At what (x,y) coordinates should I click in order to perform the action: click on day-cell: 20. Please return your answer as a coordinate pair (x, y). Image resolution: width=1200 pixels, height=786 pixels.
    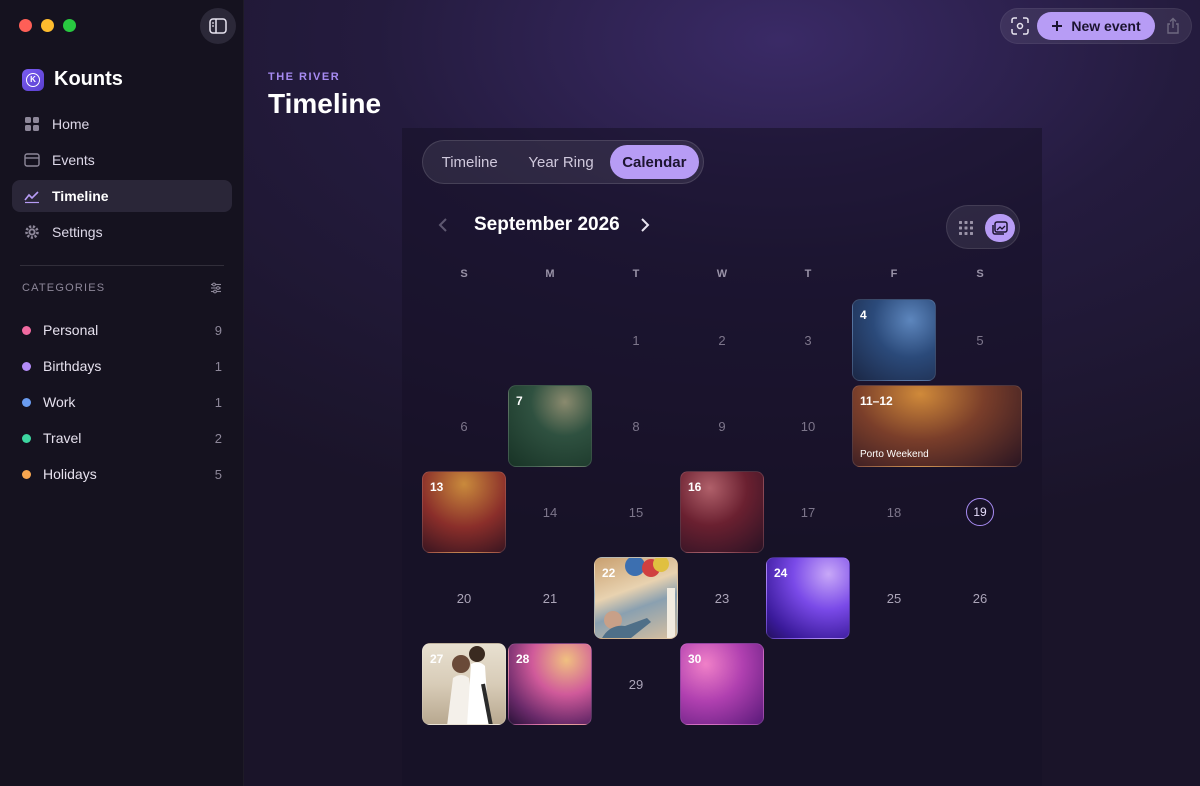
    Looking at the image, I should click on (464, 598).